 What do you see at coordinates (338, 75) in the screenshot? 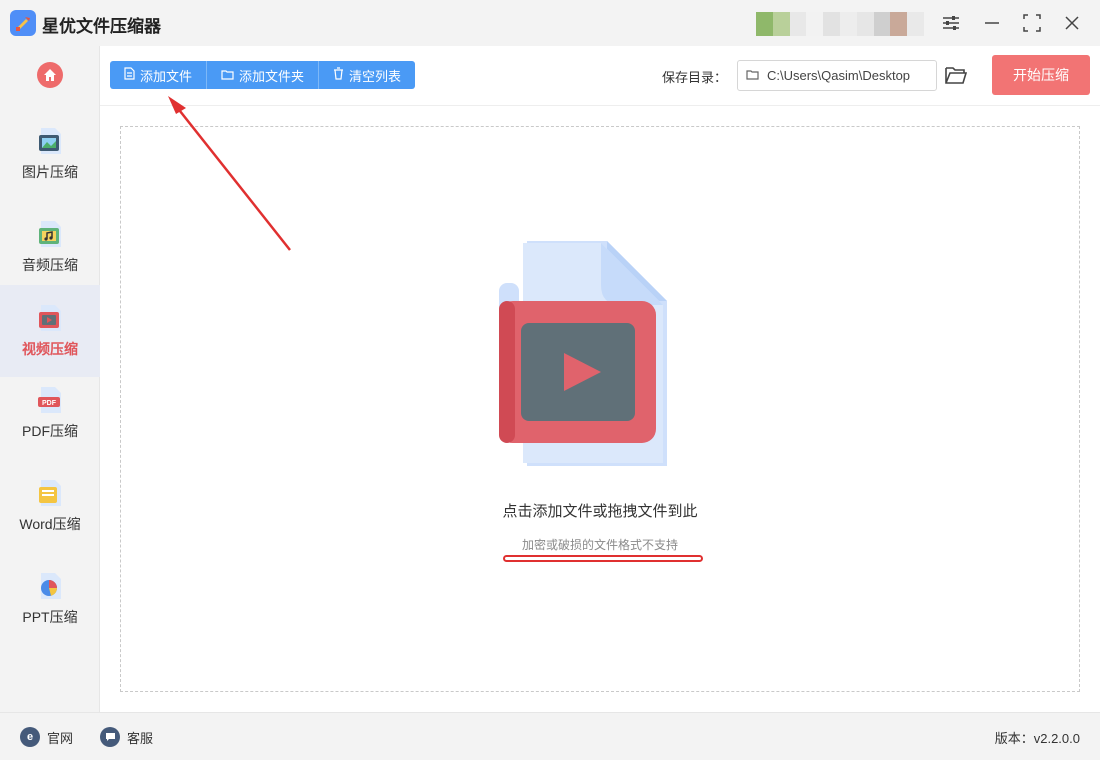
I see `trash-icon` at bounding box center [338, 75].